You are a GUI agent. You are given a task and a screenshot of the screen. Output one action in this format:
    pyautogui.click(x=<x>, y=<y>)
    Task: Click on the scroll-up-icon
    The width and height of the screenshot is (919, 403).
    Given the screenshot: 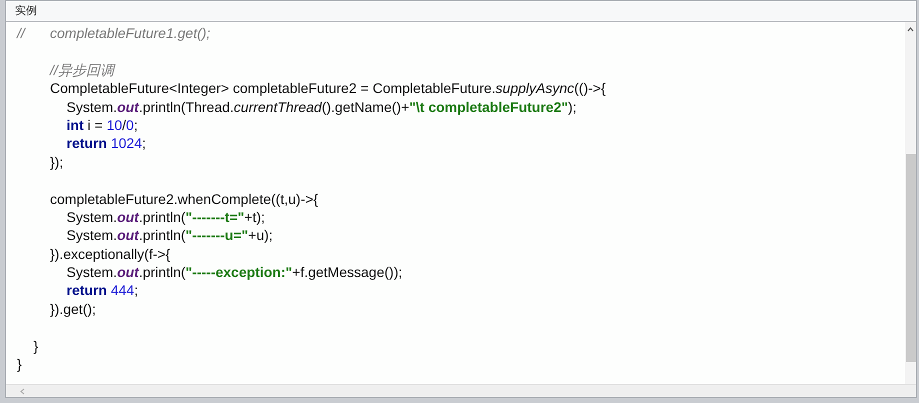 What is the action you would take?
    pyautogui.click(x=910, y=29)
    